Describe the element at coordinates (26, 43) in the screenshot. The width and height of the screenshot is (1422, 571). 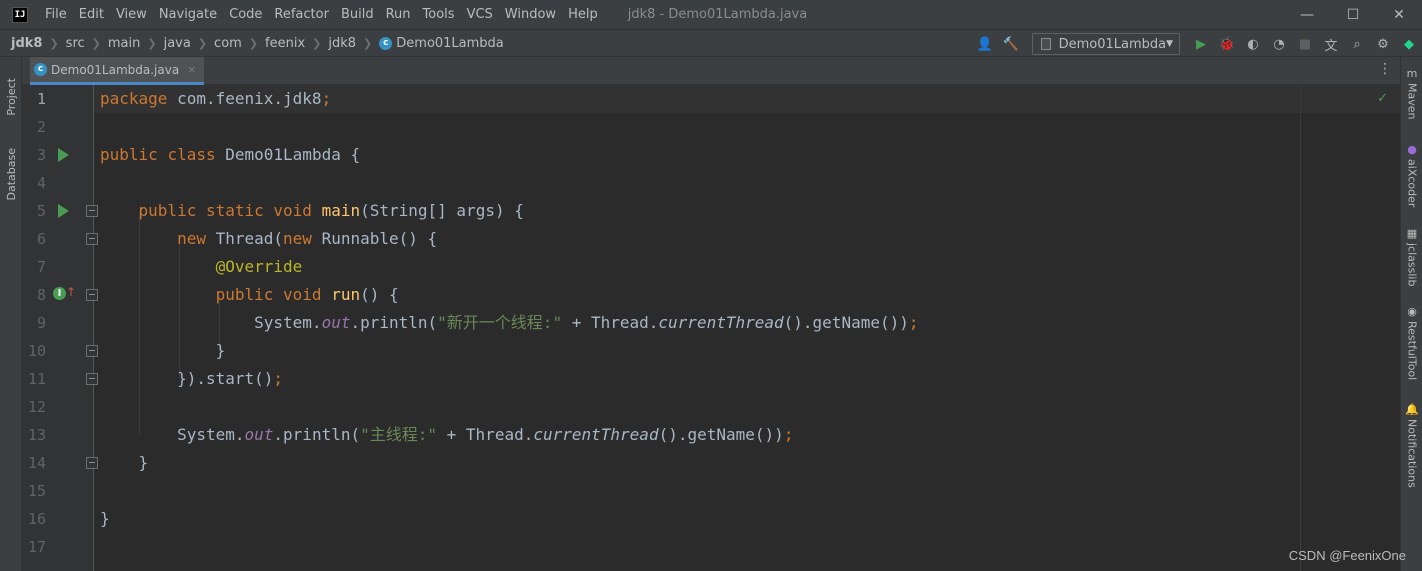
I see `breadcrumb-project: jdk8` at that location.